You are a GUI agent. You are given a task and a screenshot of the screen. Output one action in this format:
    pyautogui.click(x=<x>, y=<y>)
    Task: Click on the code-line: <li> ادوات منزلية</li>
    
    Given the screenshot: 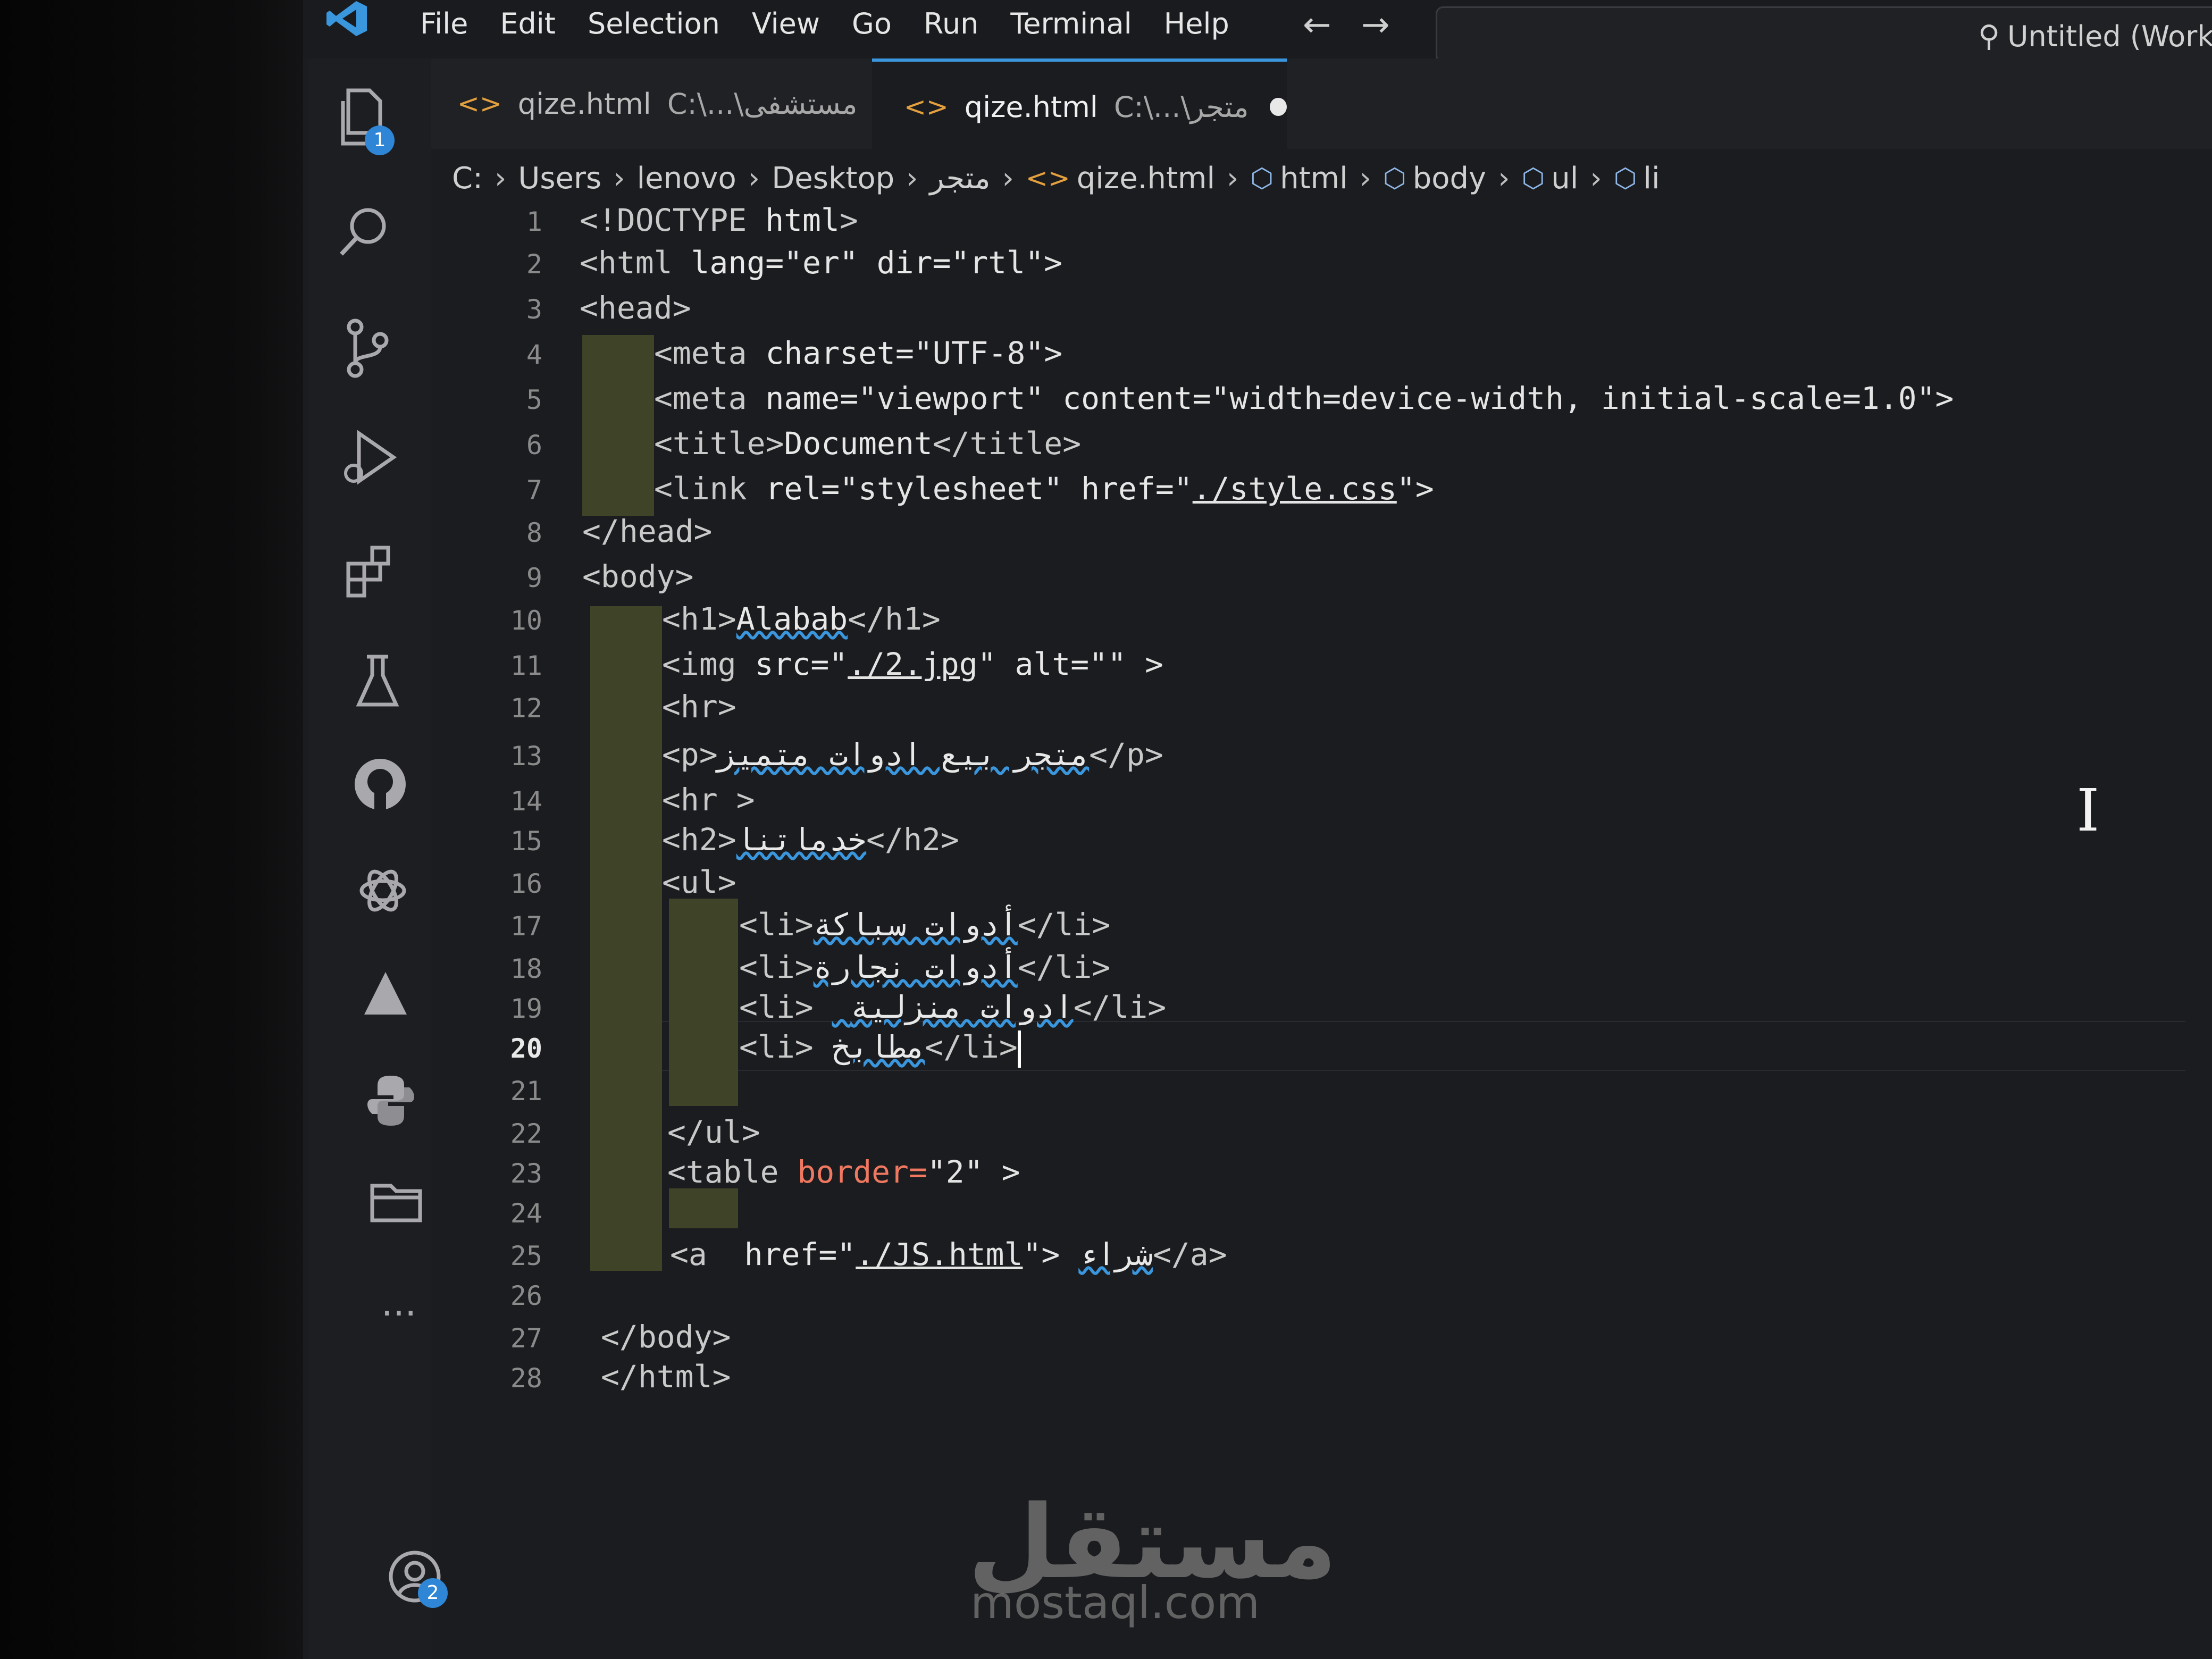 What is the action you would take?
    pyautogui.click(x=952, y=1007)
    